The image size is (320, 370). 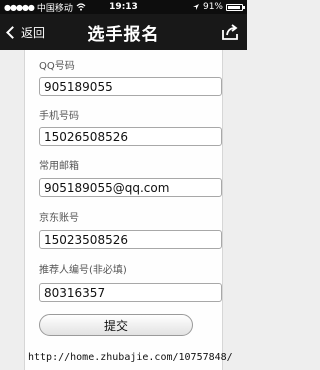 What do you see at coordinates (123, 7) in the screenshot?
I see `status-bar: ●●●●● 中国移动 19:13 91%` at bounding box center [123, 7].